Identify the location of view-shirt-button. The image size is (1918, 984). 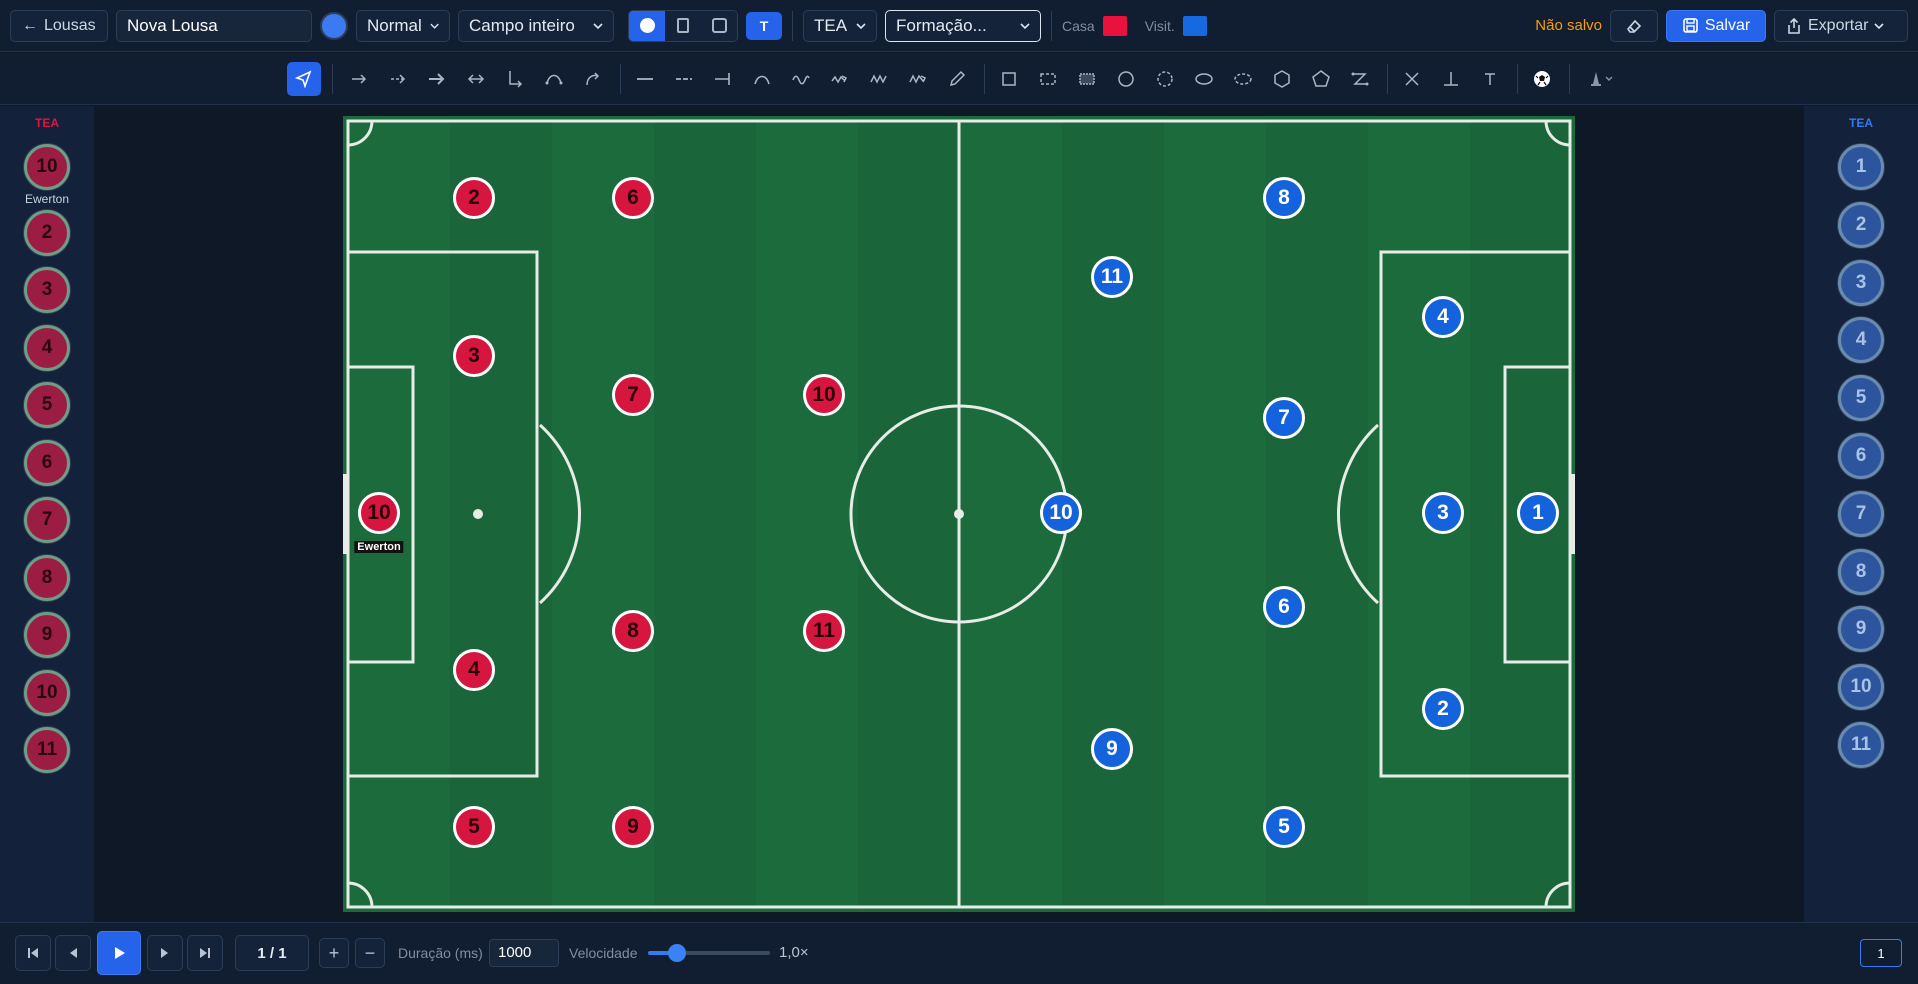
(683, 25).